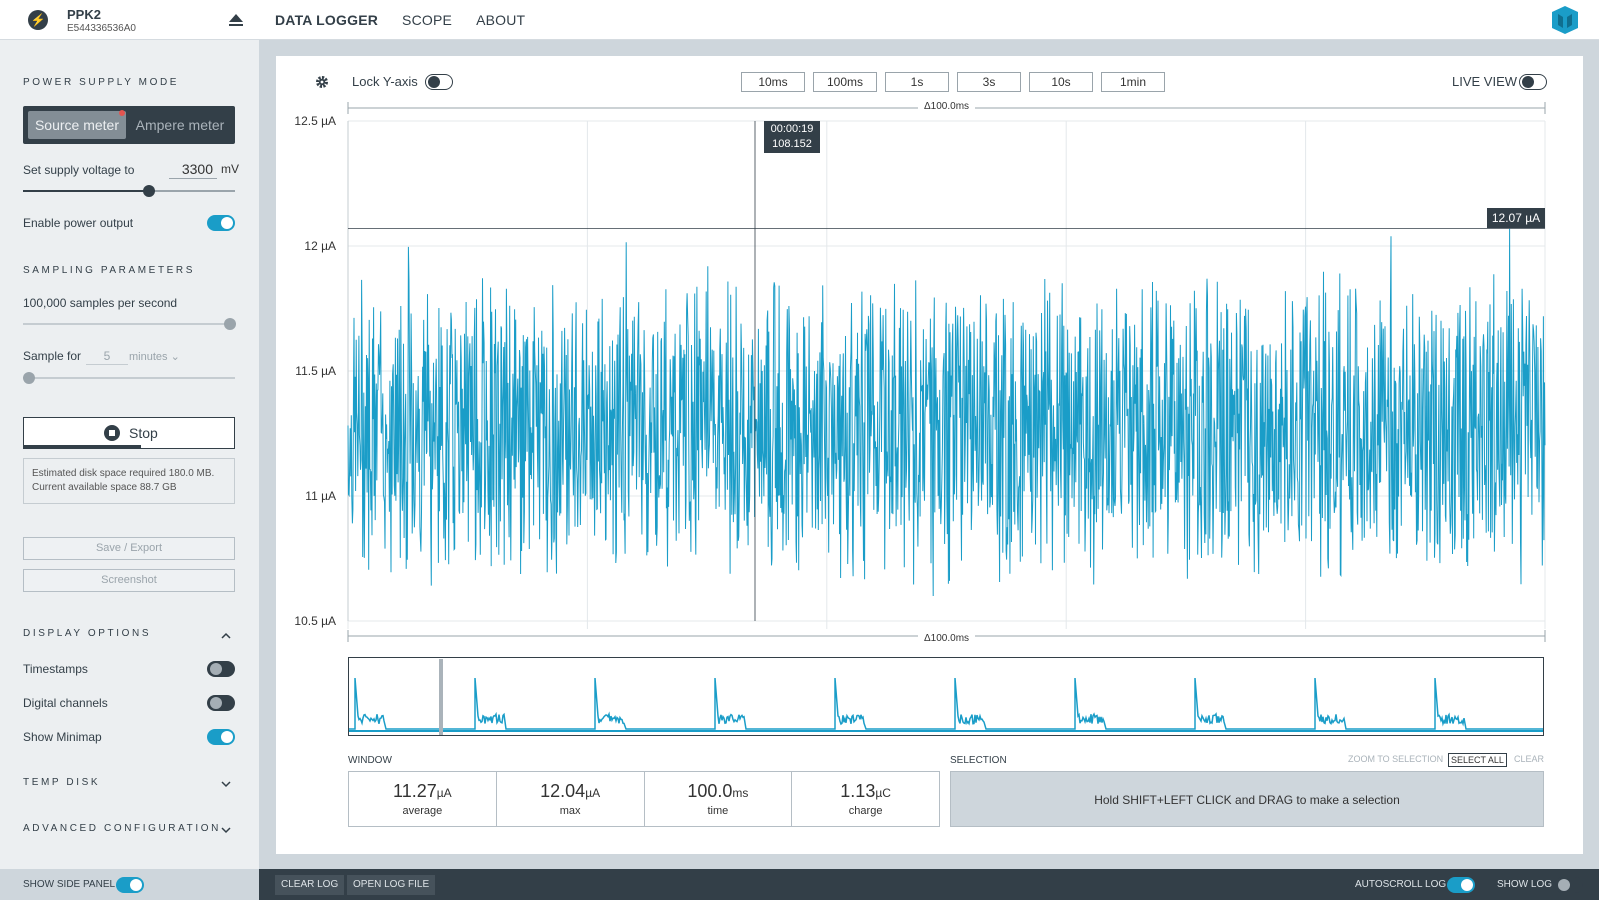  I want to click on show-minimap-label: Show Minimap, so click(62, 737).